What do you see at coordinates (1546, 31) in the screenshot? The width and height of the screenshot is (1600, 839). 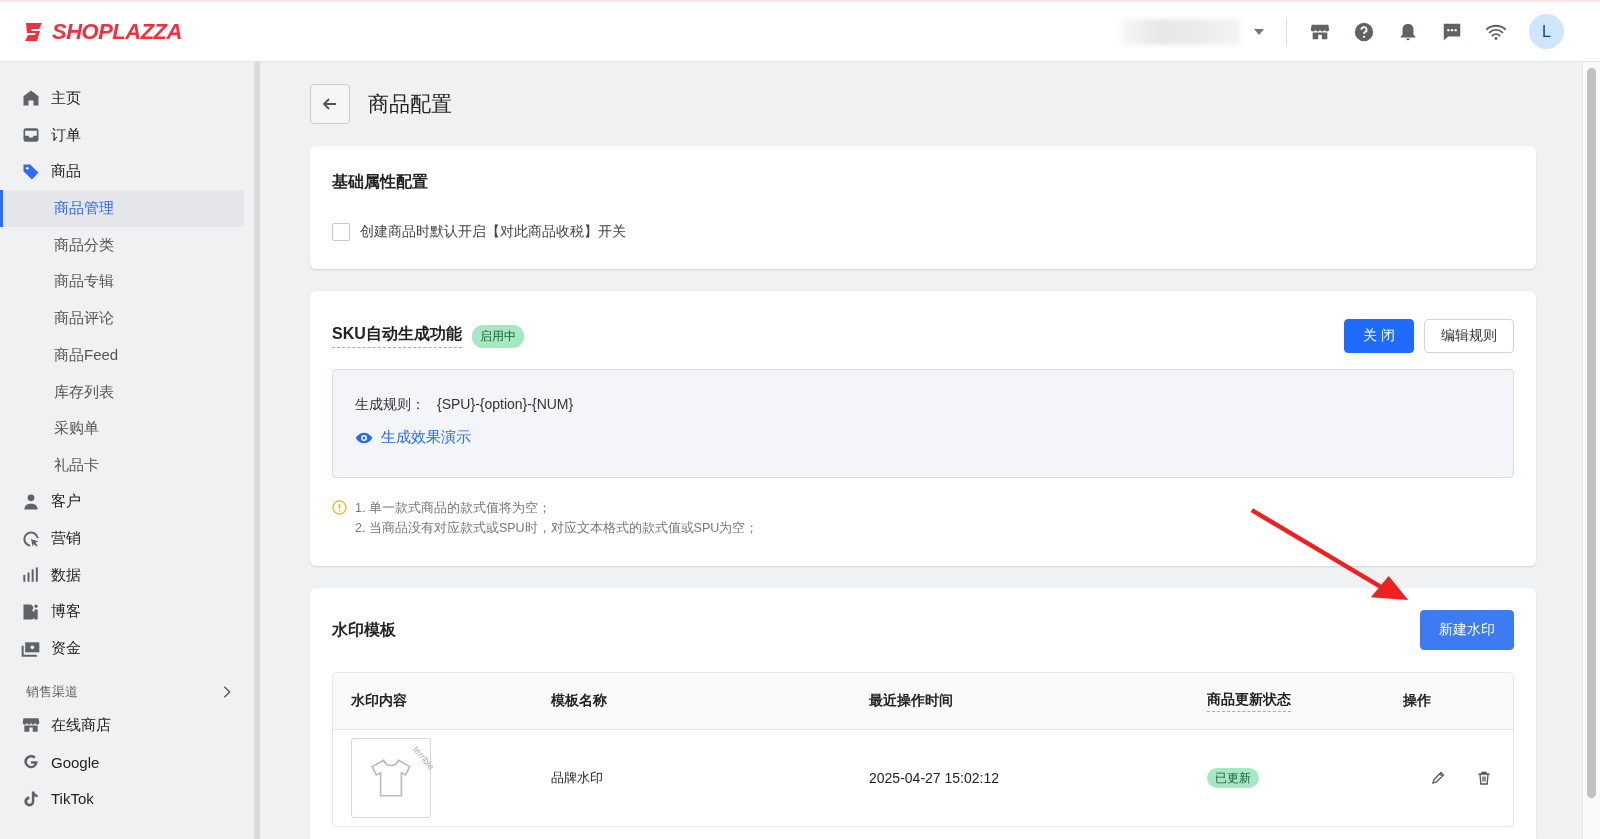 I see `user-avatar: L` at bounding box center [1546, 31].